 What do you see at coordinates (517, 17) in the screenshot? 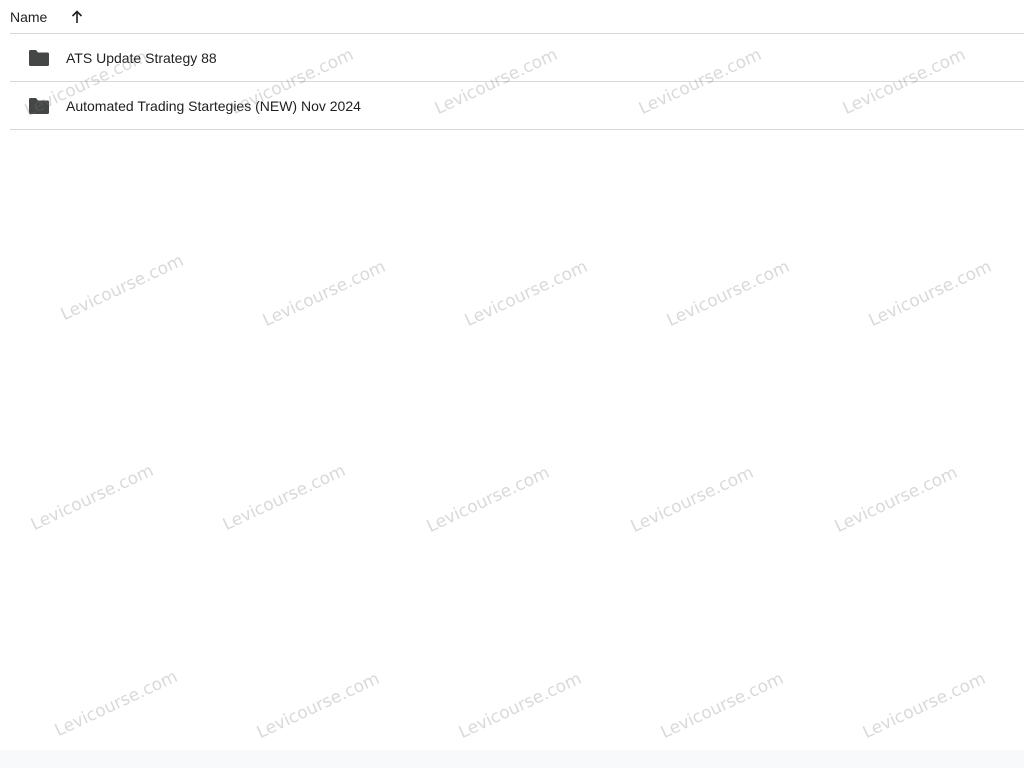
I see `list-header: Name` at bounding box center [517, 17].